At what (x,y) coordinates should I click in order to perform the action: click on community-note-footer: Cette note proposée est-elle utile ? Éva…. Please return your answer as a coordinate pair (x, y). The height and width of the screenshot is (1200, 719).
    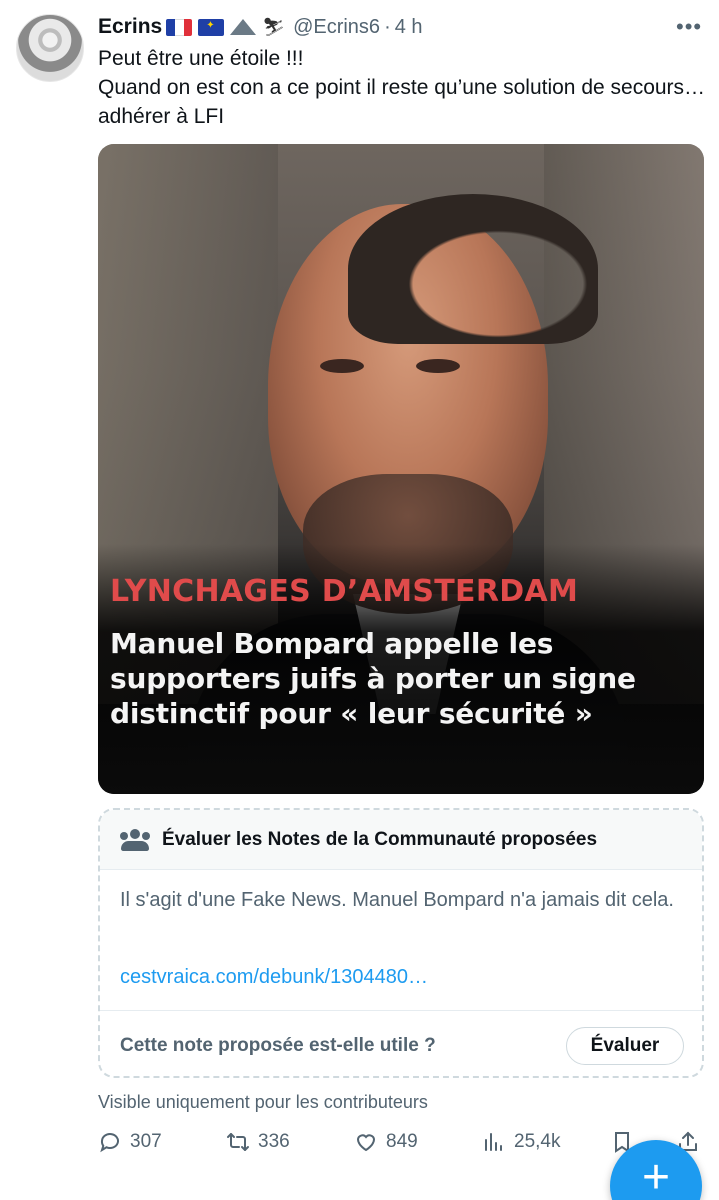
    Looking at the image, I should click on (401, 1043).